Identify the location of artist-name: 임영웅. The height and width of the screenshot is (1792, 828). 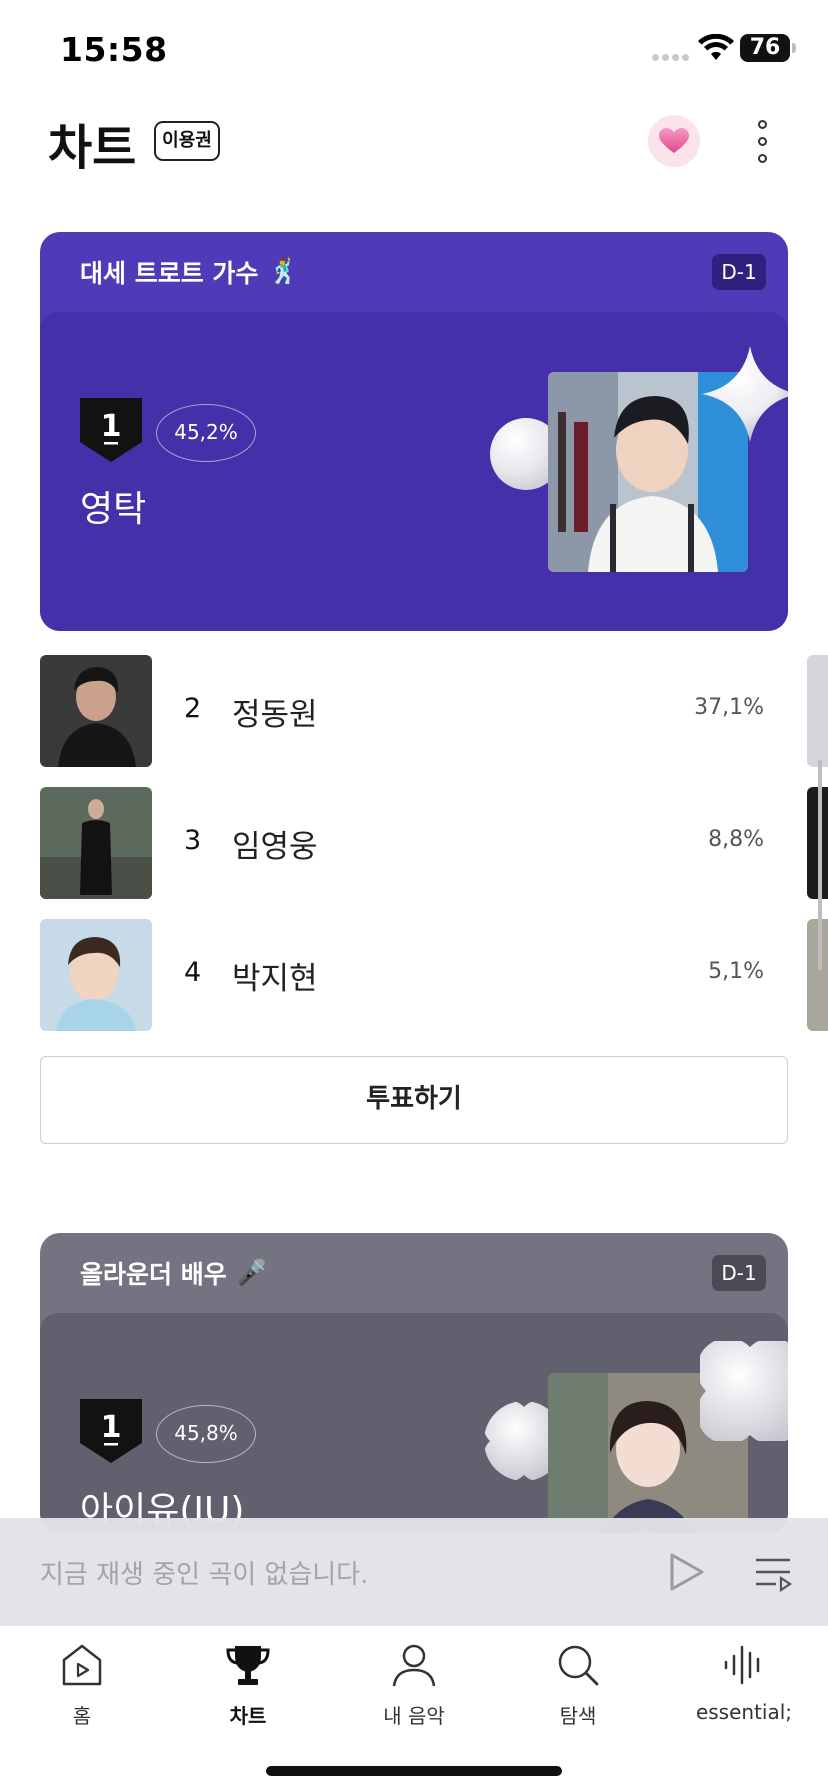
(275, 847).